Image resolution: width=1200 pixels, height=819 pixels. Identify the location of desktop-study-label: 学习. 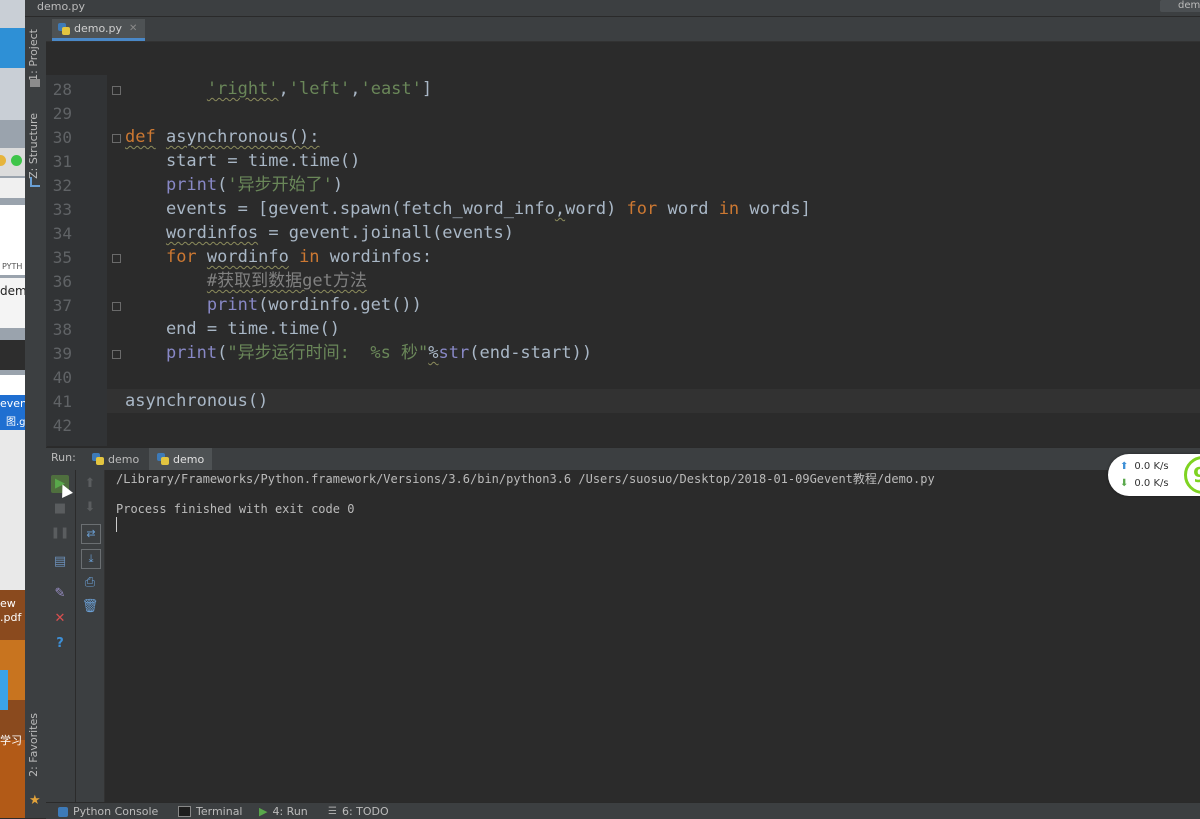
(11, 740).